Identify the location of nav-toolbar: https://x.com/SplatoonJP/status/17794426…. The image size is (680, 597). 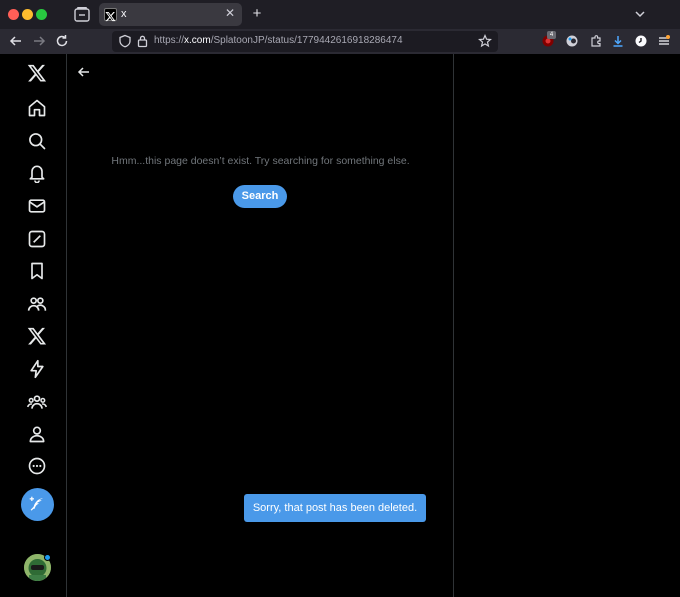
(340, 41).